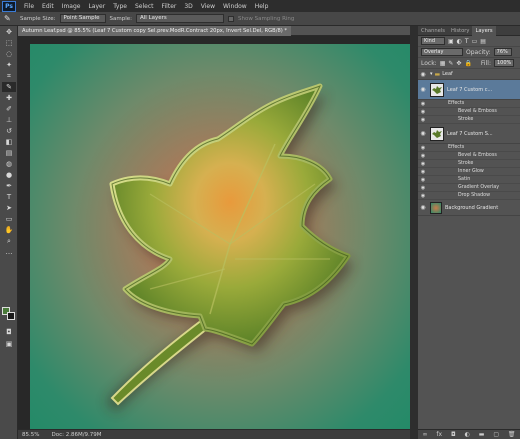  What do you see at coordinates (9, 109) in the screenshot?
I see `brush-tool-icon: ✐` at bounding box center [9, 109].